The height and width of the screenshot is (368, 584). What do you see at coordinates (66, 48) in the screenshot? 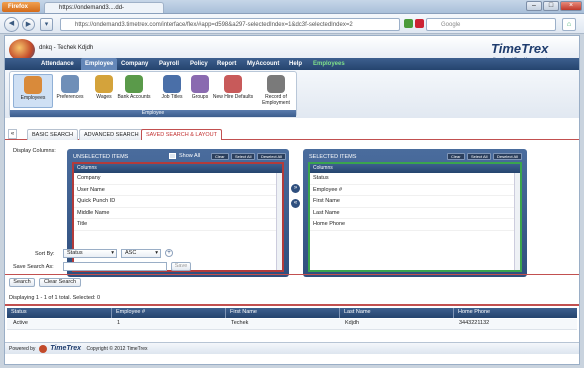
I see `user-name: dnkq - Techek Kdjdh` at bounding box center [66, 48].